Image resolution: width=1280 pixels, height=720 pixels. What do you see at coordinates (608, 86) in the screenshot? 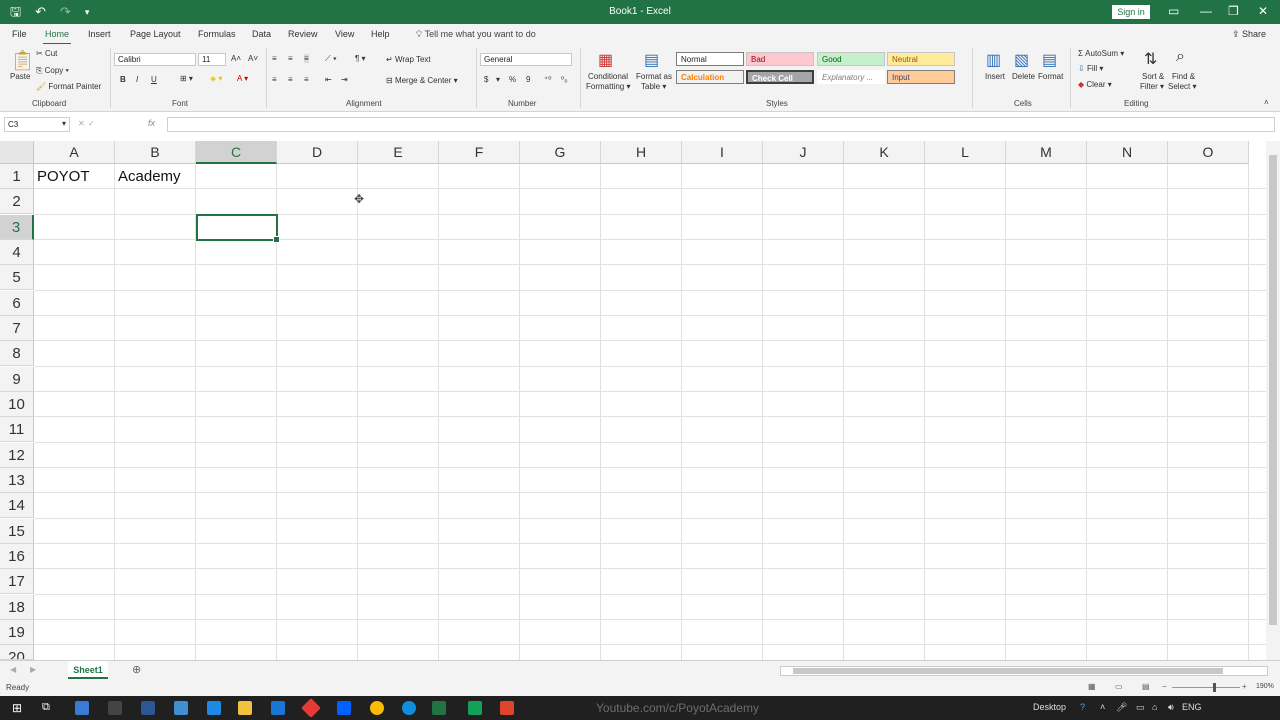
I see `conditional-formatting-line2: Formatting ▾` at bounding box center [608, 86].